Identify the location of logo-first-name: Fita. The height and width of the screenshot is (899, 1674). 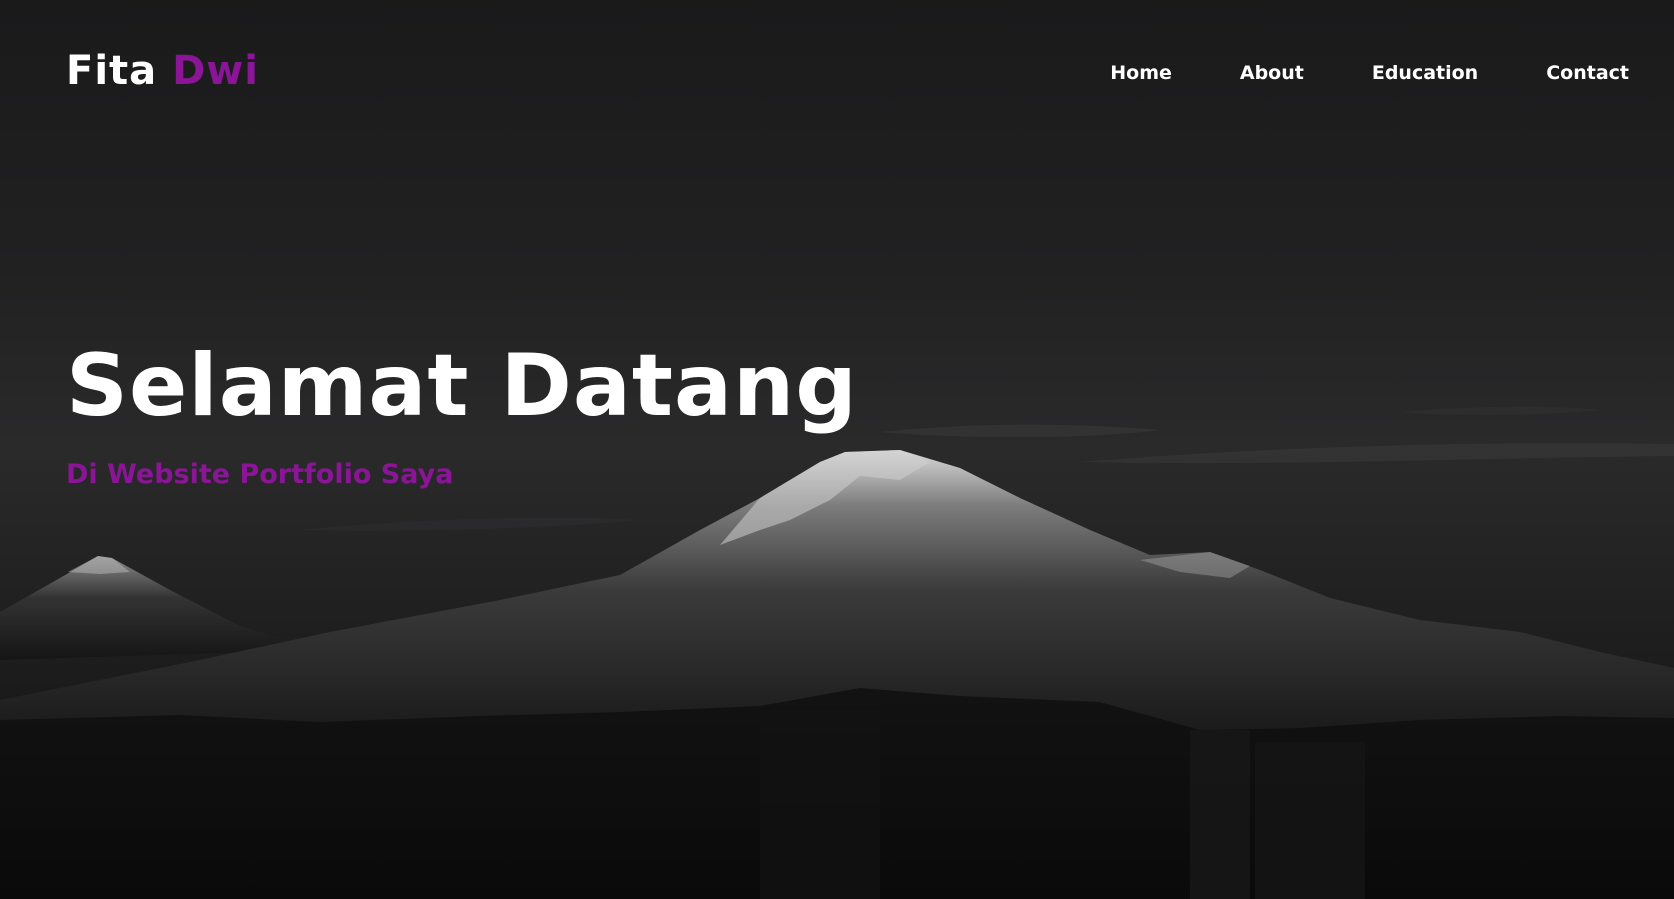
(112, 71).